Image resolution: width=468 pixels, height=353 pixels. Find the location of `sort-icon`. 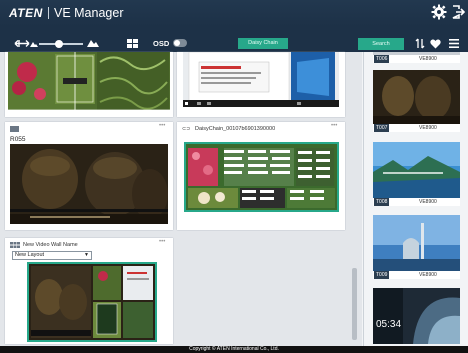

sort-icon is located at coordinates (420, 43).